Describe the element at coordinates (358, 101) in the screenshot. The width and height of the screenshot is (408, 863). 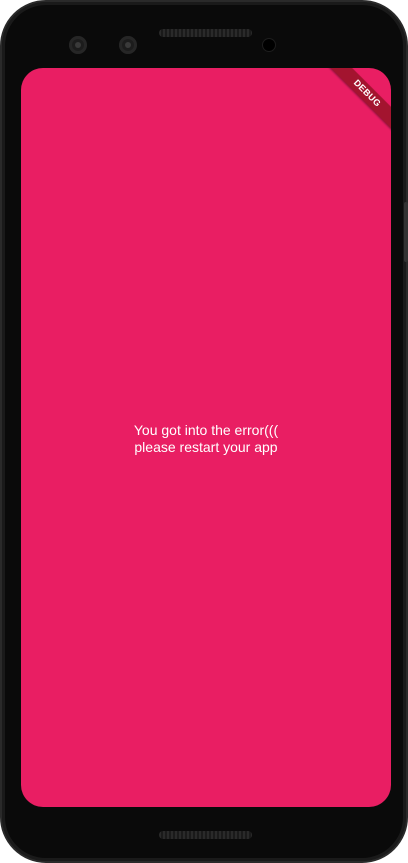
I see `debug-banner: DEBUG` at that location.